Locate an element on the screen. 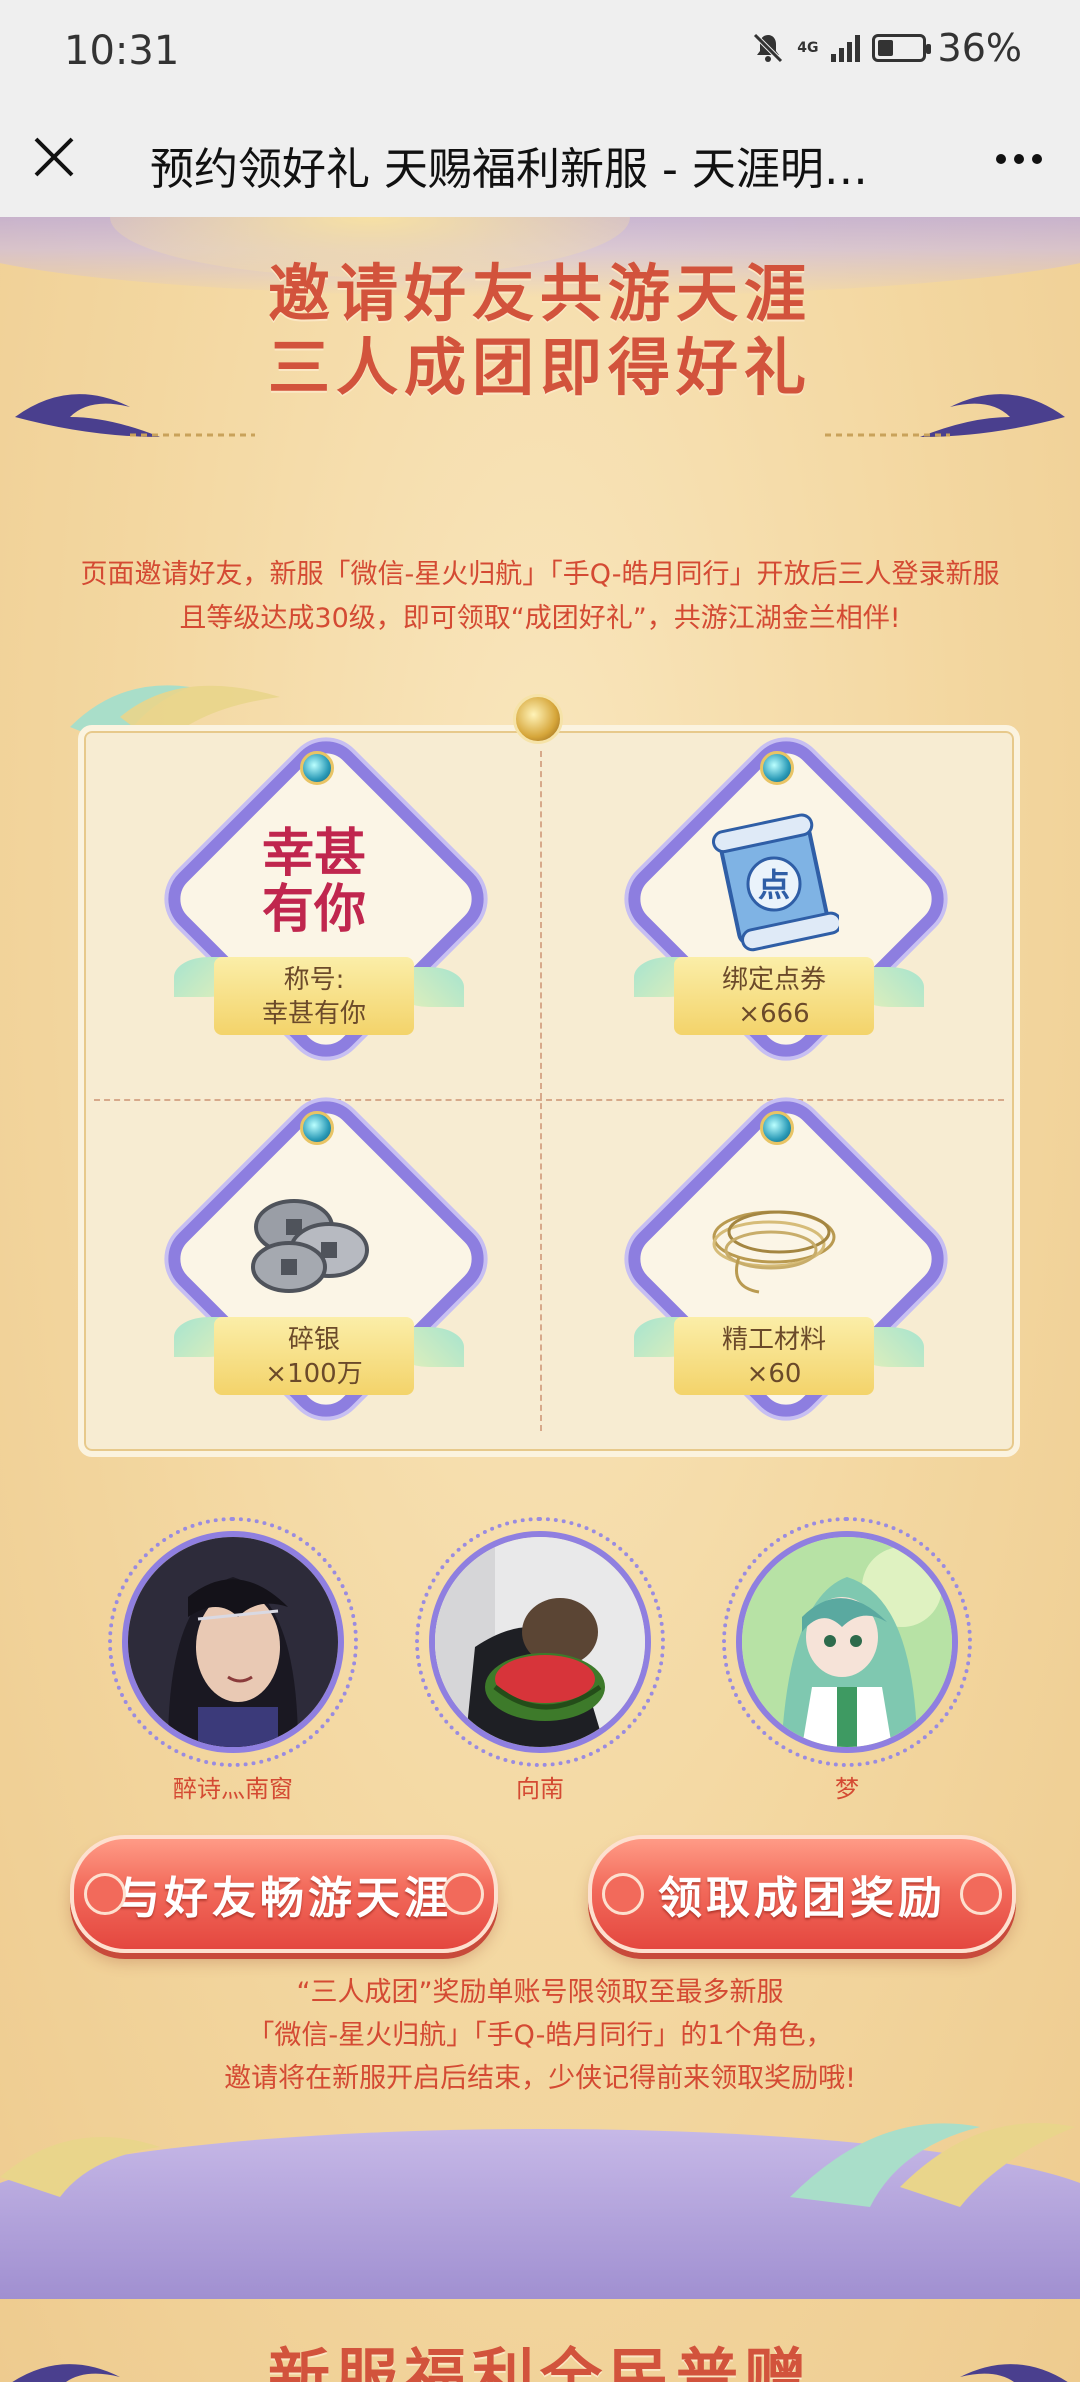 This screenshot has width=1080, height=2382. voucher-glyph: 点 is located at coordinates (774, 885).